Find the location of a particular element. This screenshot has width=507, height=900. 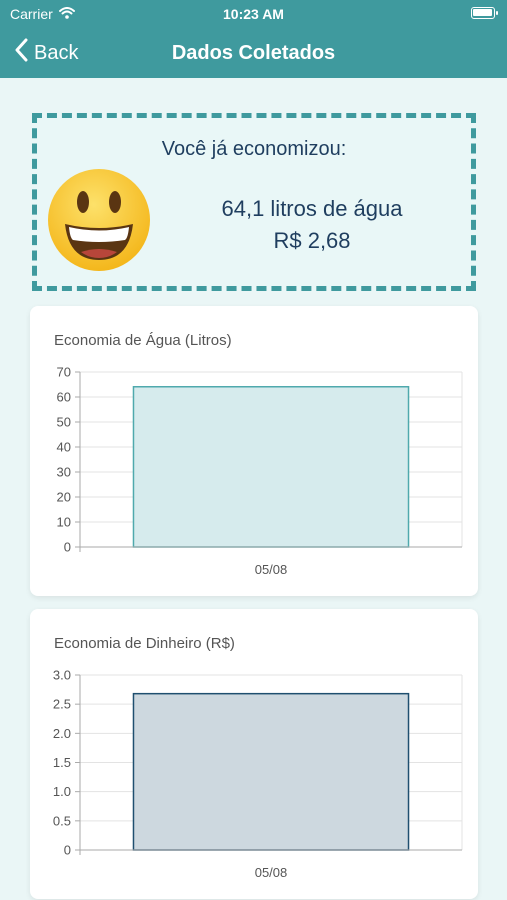

water-chart-y-tick-label: 10 is located at coordinates (64, 522).